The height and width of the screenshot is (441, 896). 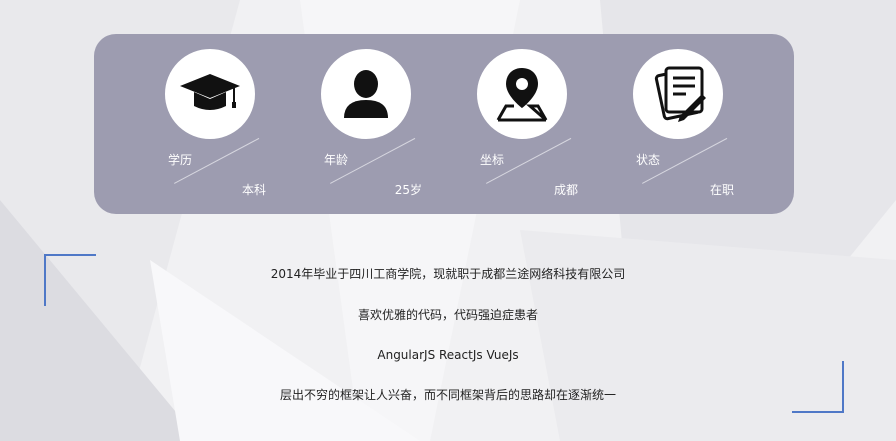 I want to click on description-line: AngularJS ReactJs VueJs, so click(x=448, y=355).